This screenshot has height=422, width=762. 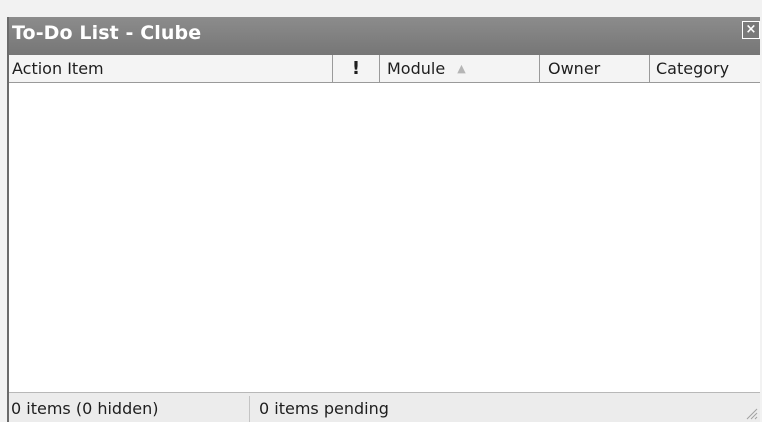 I want to click on close-button: ×, so click(x=751, y=30).